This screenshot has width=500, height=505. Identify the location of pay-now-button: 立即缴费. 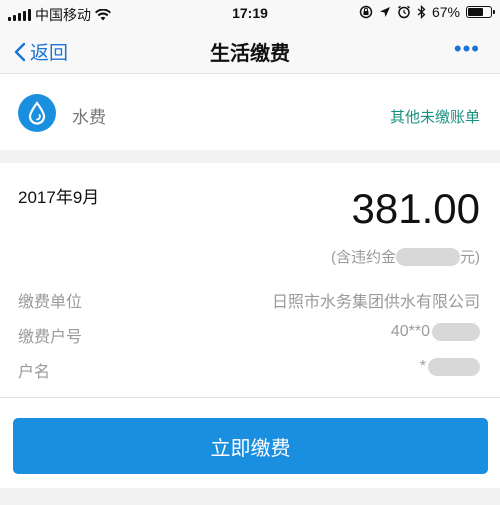
(250, 446).